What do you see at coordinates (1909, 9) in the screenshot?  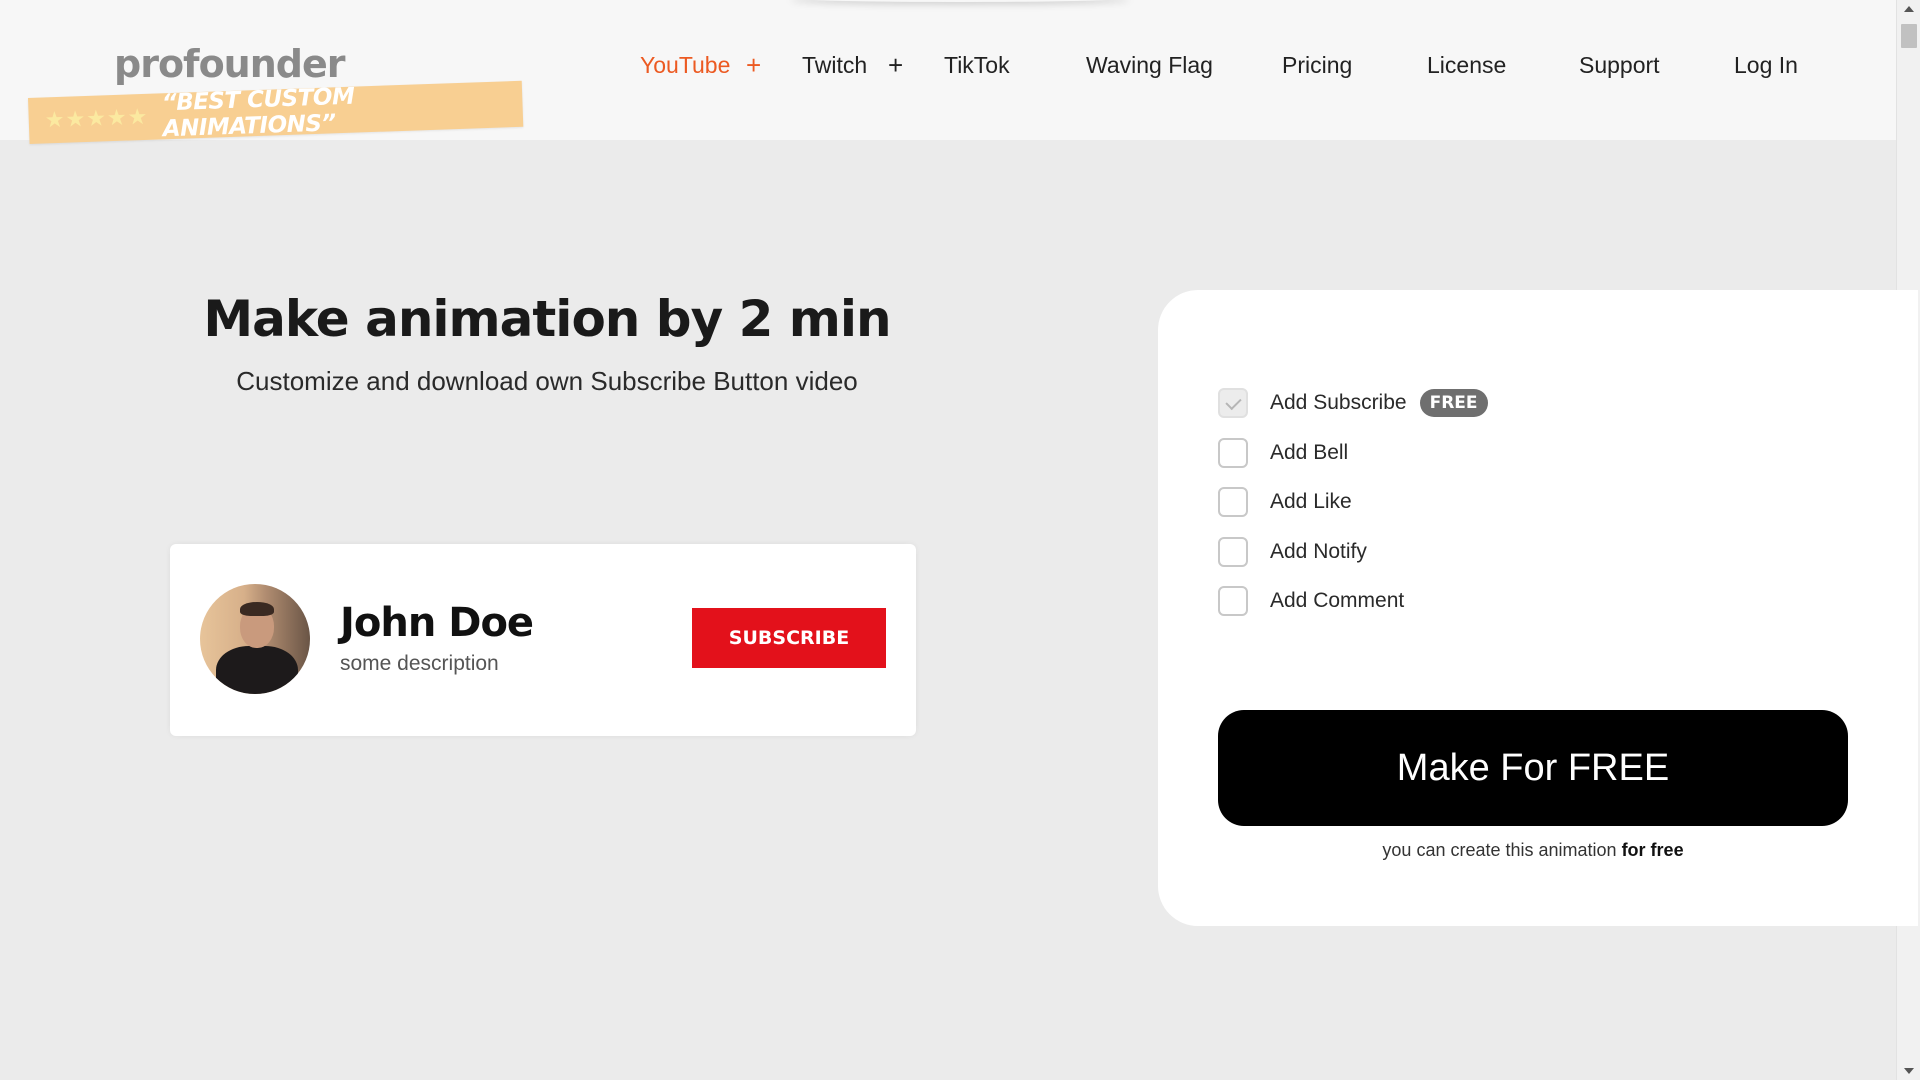 I see `scroll-up-arrow-icon` at bounding box center [1909, 9].